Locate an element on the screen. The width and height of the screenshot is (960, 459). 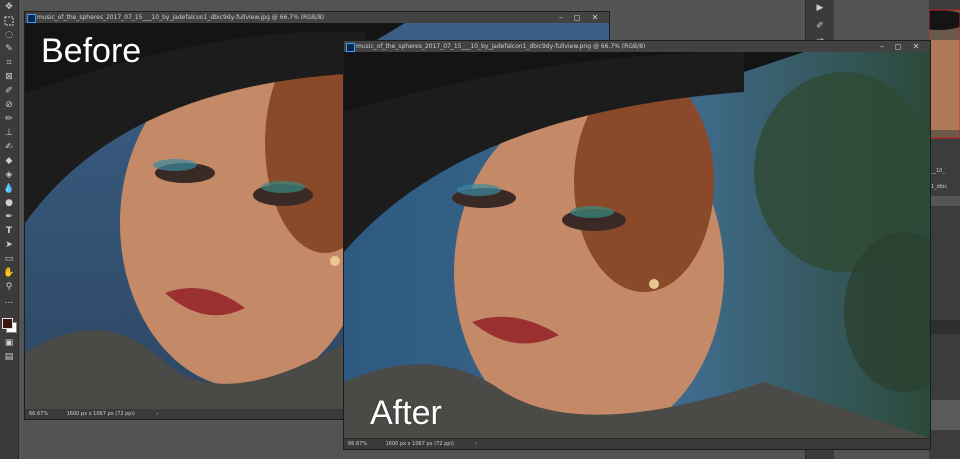
panel-text-2: 1_dbic is located at coordinates (939, 187).